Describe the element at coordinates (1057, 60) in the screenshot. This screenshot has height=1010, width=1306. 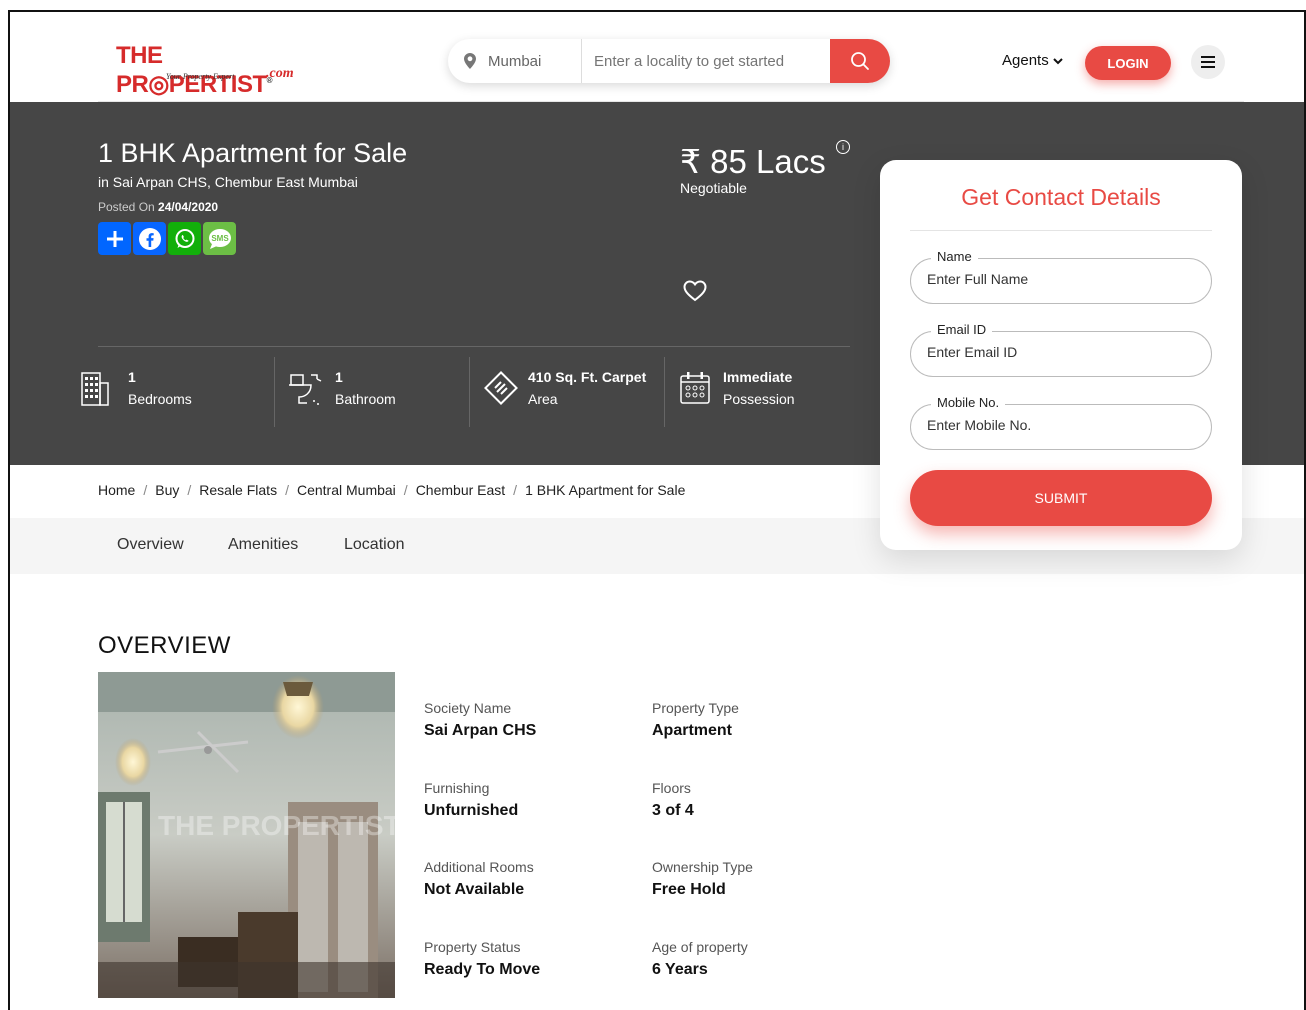
I see `chevron-down-icon` at that location.